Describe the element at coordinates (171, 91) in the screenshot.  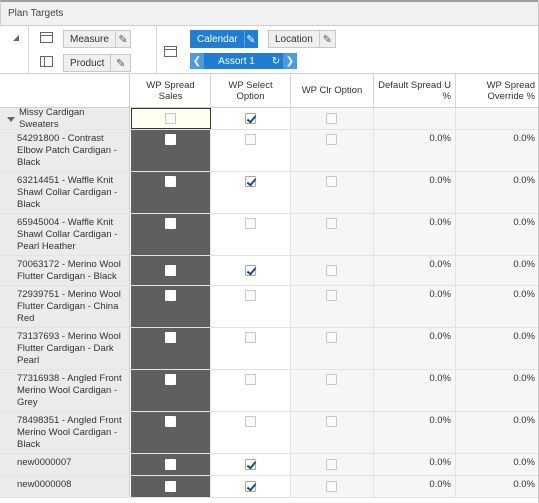
I see `col-header-wp-spread-sales: WP Spread Sales` at that location.